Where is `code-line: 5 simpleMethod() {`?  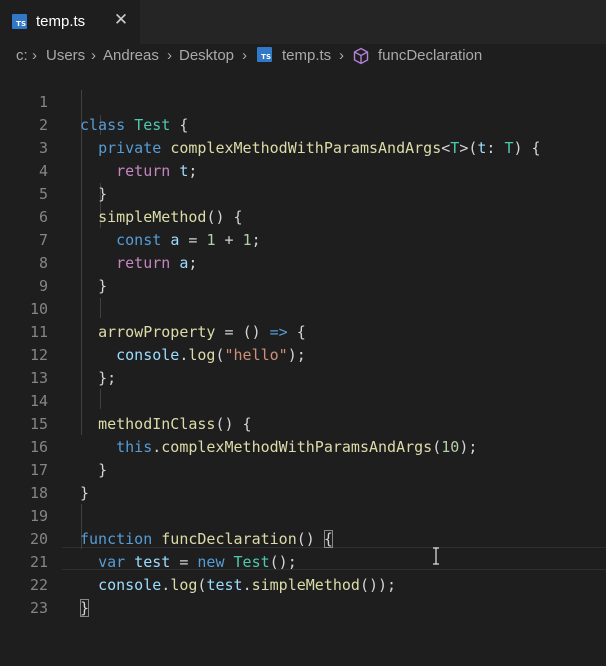 code-line: 5 simpleMethod() { is located at coordinates (303, 193).